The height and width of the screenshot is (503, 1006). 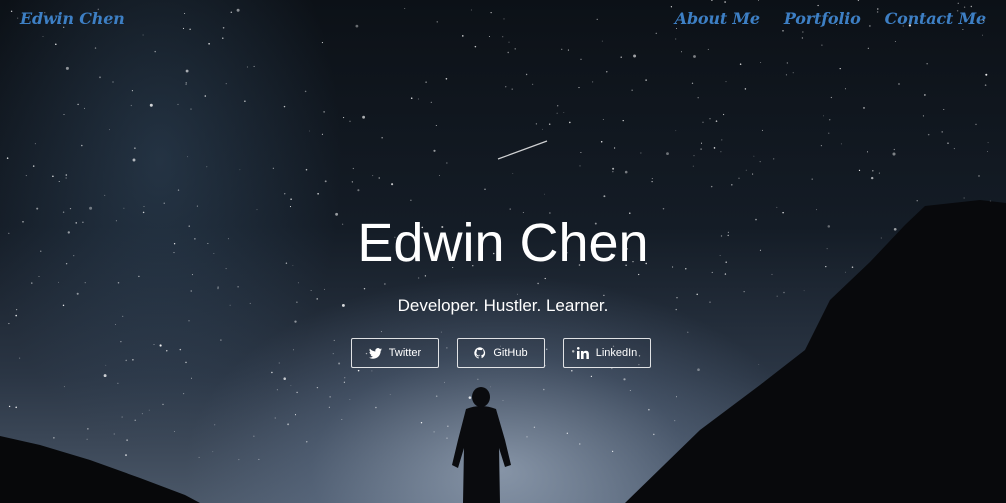 I want to click on nav-link-portfolio: Portfolio, so click(x=822, y=18).